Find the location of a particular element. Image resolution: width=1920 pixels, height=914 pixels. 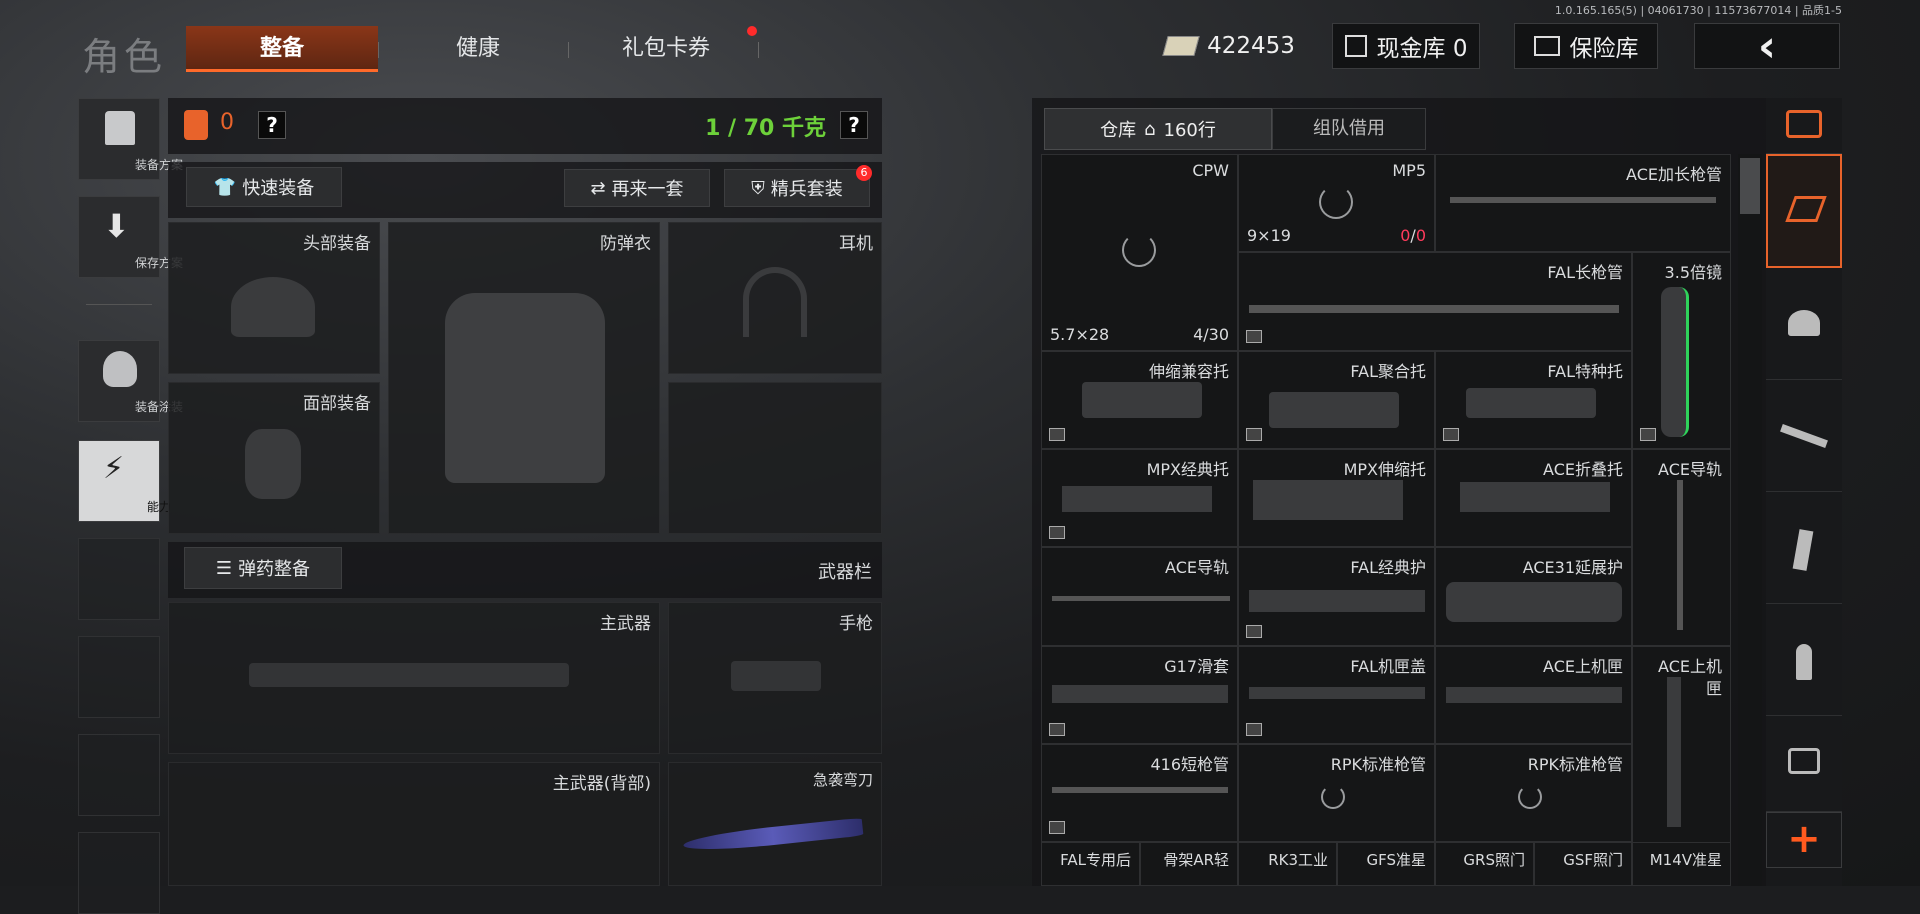

receiver-icon is located at coordinates (1674, 752).